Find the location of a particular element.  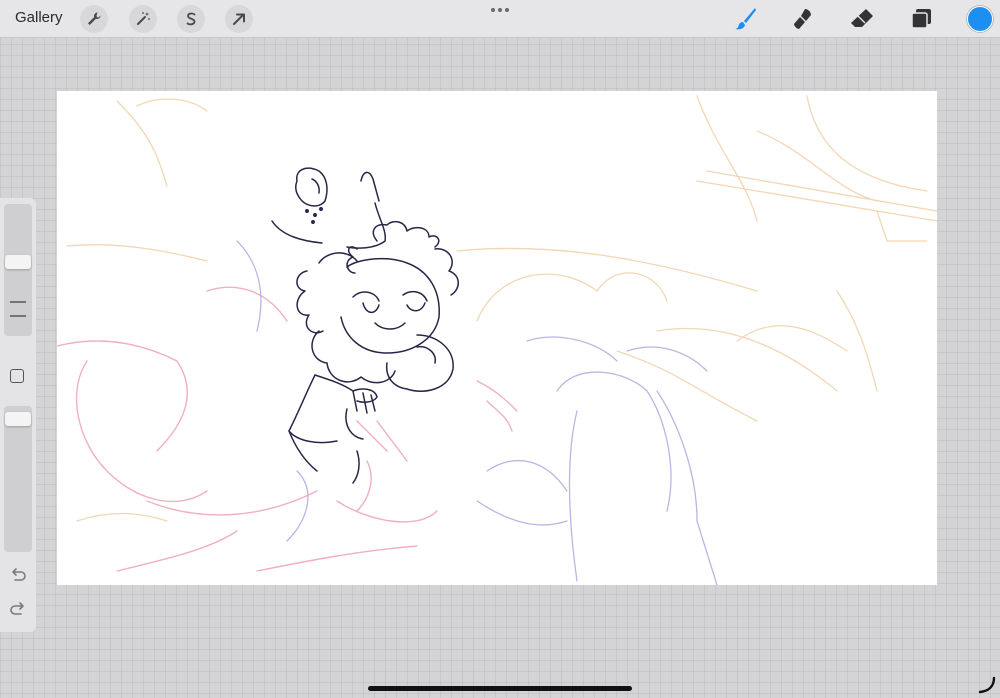

brush-size-handle is located at coordinates (18, 262).